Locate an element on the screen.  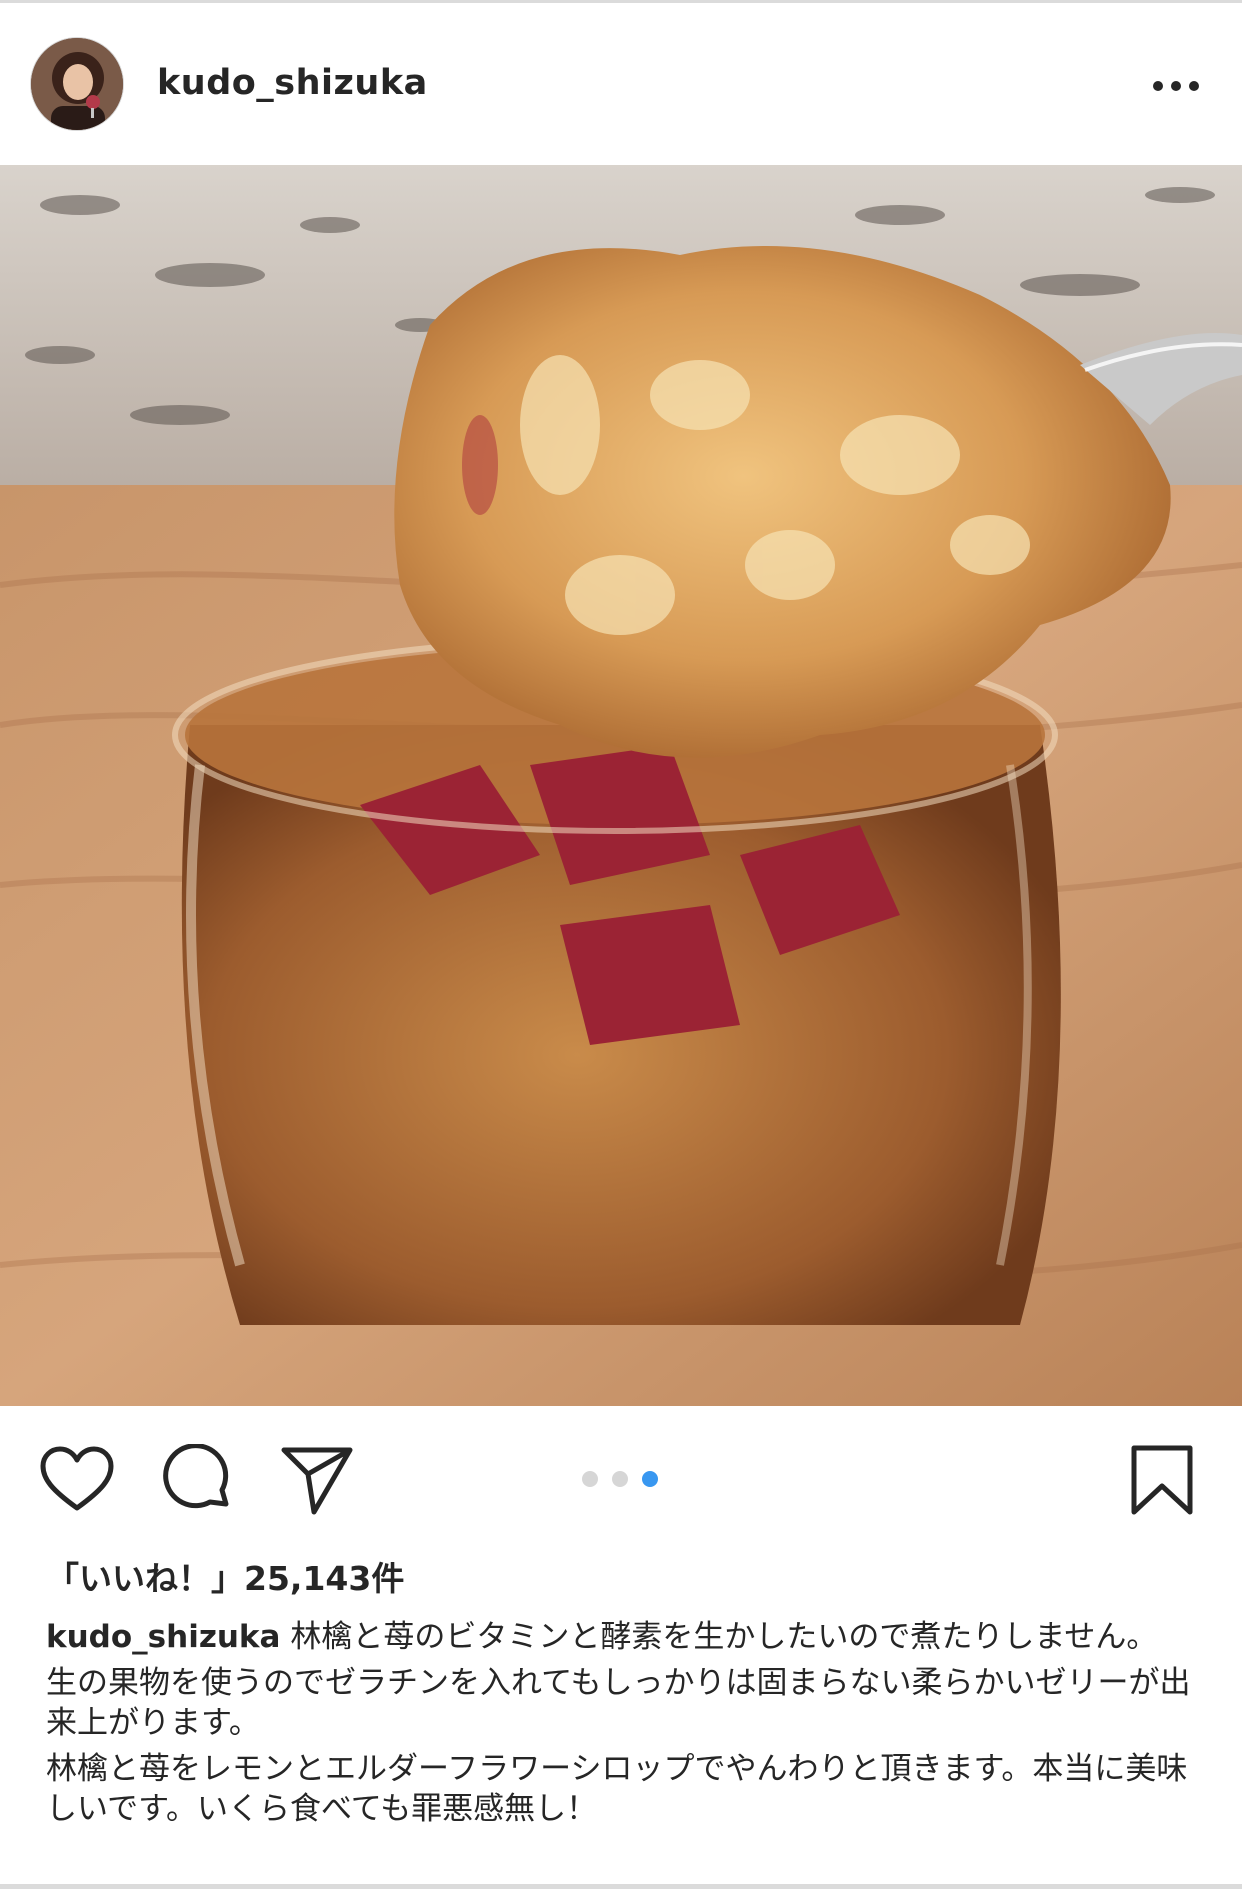
caption-text-1: 林檎と苺のビタミンと酵素を生かしたいので煮たりしません。 is located at coordinates (724, 1637).